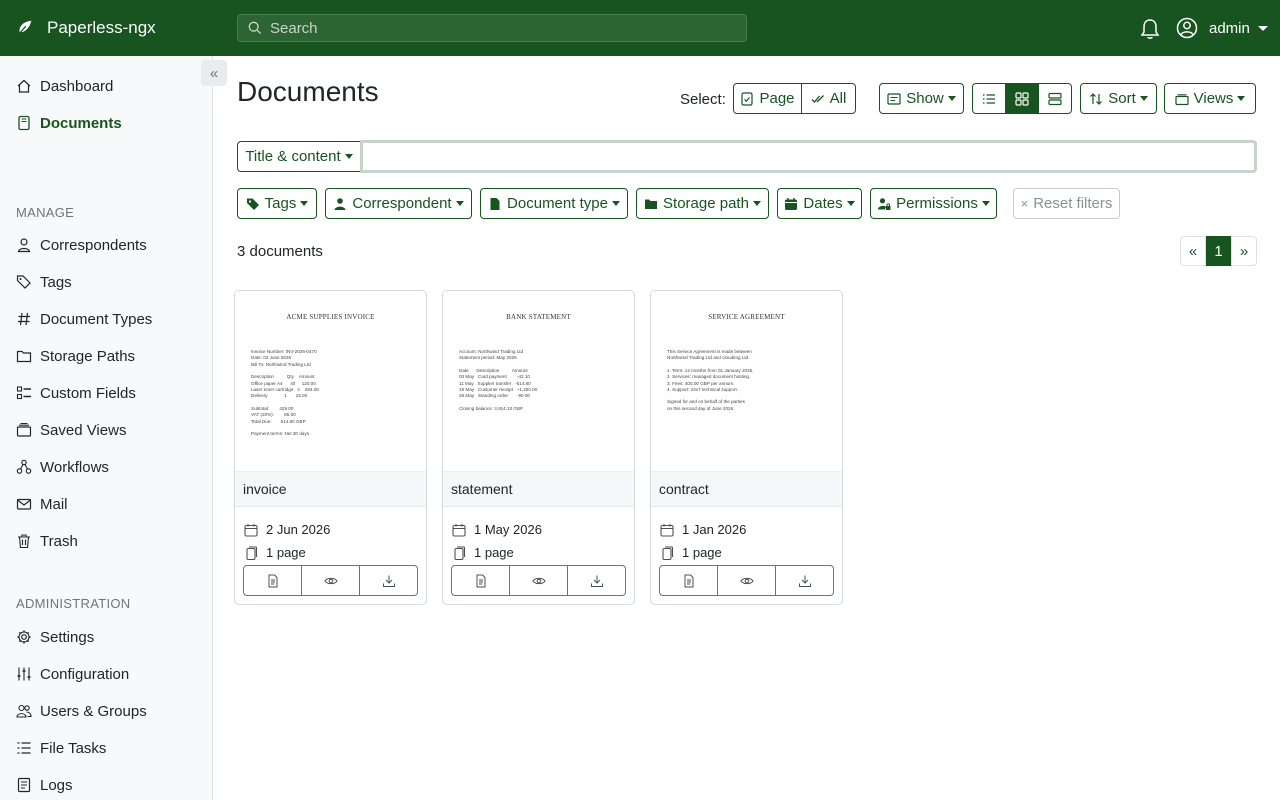 This screenshot has width=1280, height=800. What do you see at coordinates (1244, 251) in the screenshot?
I see `pager-next-button: »` at bounding box center [1244, 251].